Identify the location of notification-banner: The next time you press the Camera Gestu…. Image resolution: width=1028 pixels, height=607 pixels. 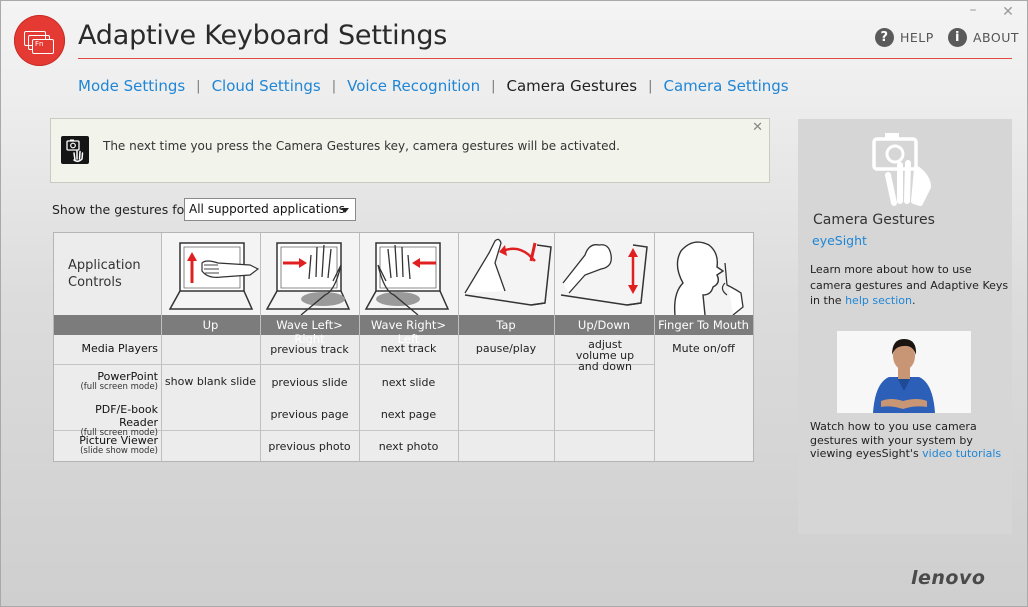
(410, 150).